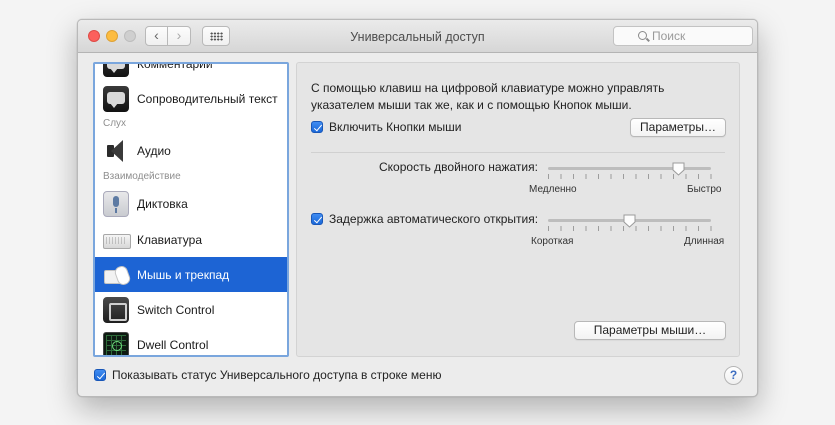  What do you see at coordinates (191, 150) in the screenshot?
I see `sidebar-item-audio: Аудио` at bounding box center [191, 150].